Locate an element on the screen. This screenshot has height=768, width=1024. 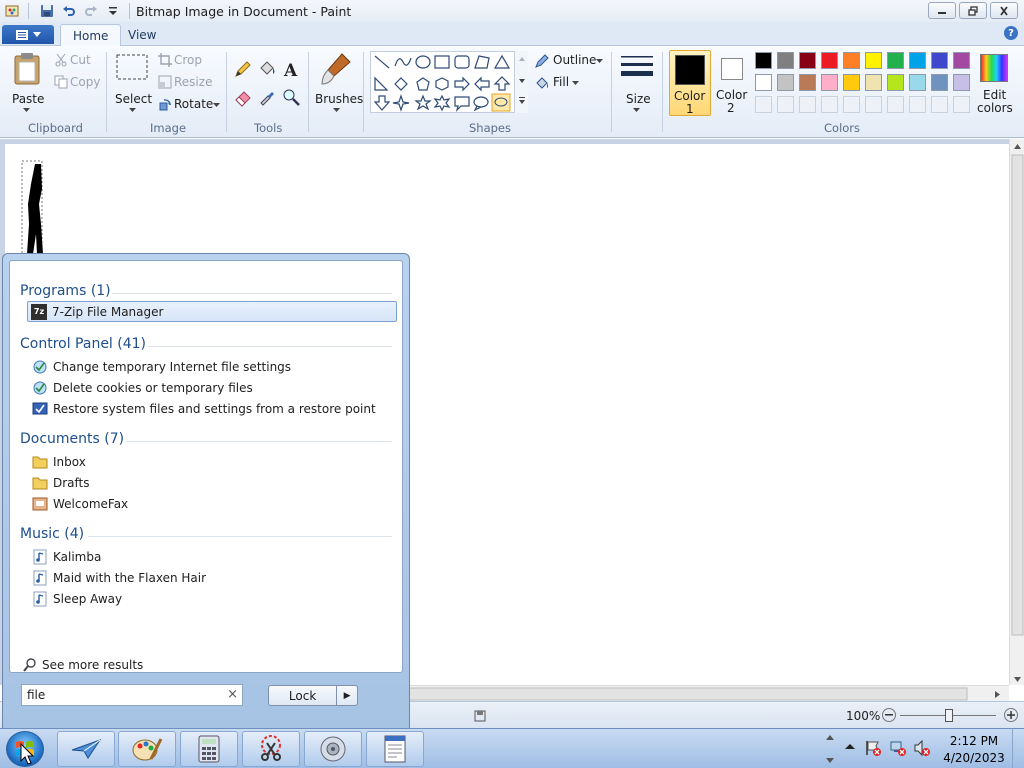
see-more-results-link: See more results is located at coordinates (82, 665).